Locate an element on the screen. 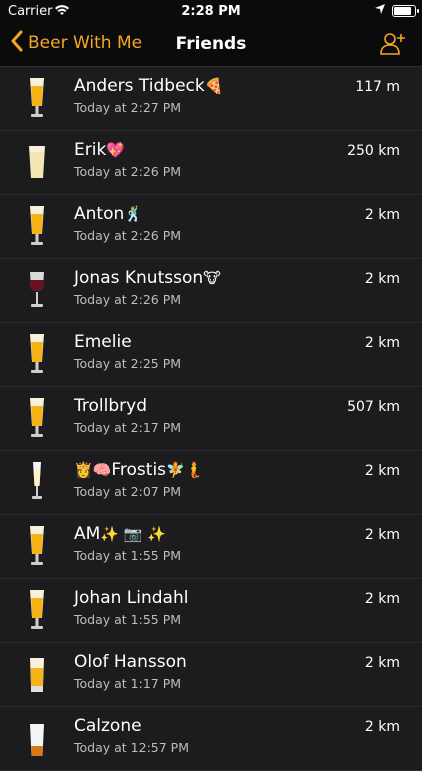  distance-label: 117 m is located at coordinates (377, 87).